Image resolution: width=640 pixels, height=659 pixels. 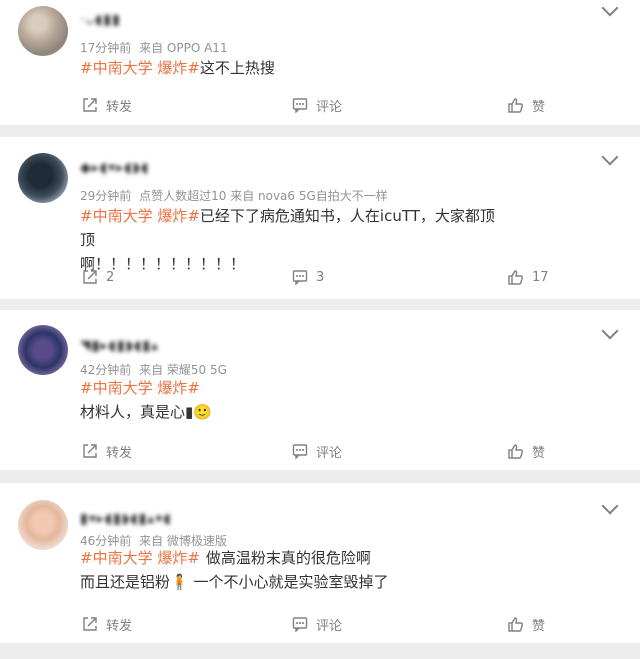 I want to click on comment-text: 材料人，真是心▮🙂, so click(x=146, y=412).